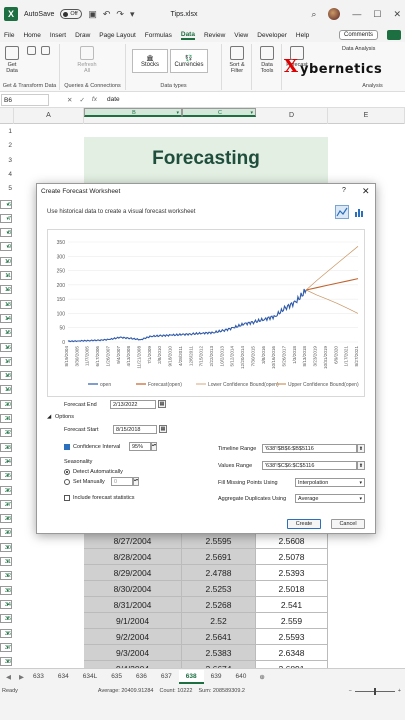 The image size is (405, 720). What do you see at coordinates (154, 446) in the screenshot?
I see `confidence-spinner: ▴▾` at bounding box center [154, 446].